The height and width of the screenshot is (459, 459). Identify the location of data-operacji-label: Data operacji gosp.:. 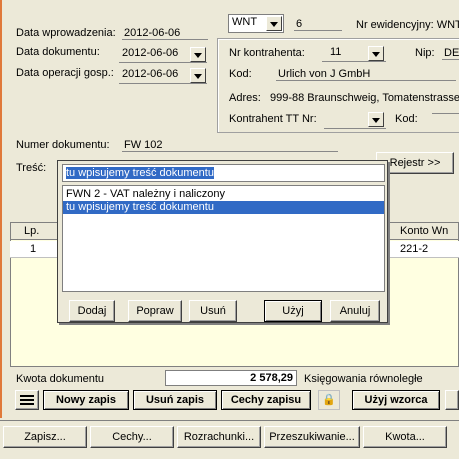
(65, 73).